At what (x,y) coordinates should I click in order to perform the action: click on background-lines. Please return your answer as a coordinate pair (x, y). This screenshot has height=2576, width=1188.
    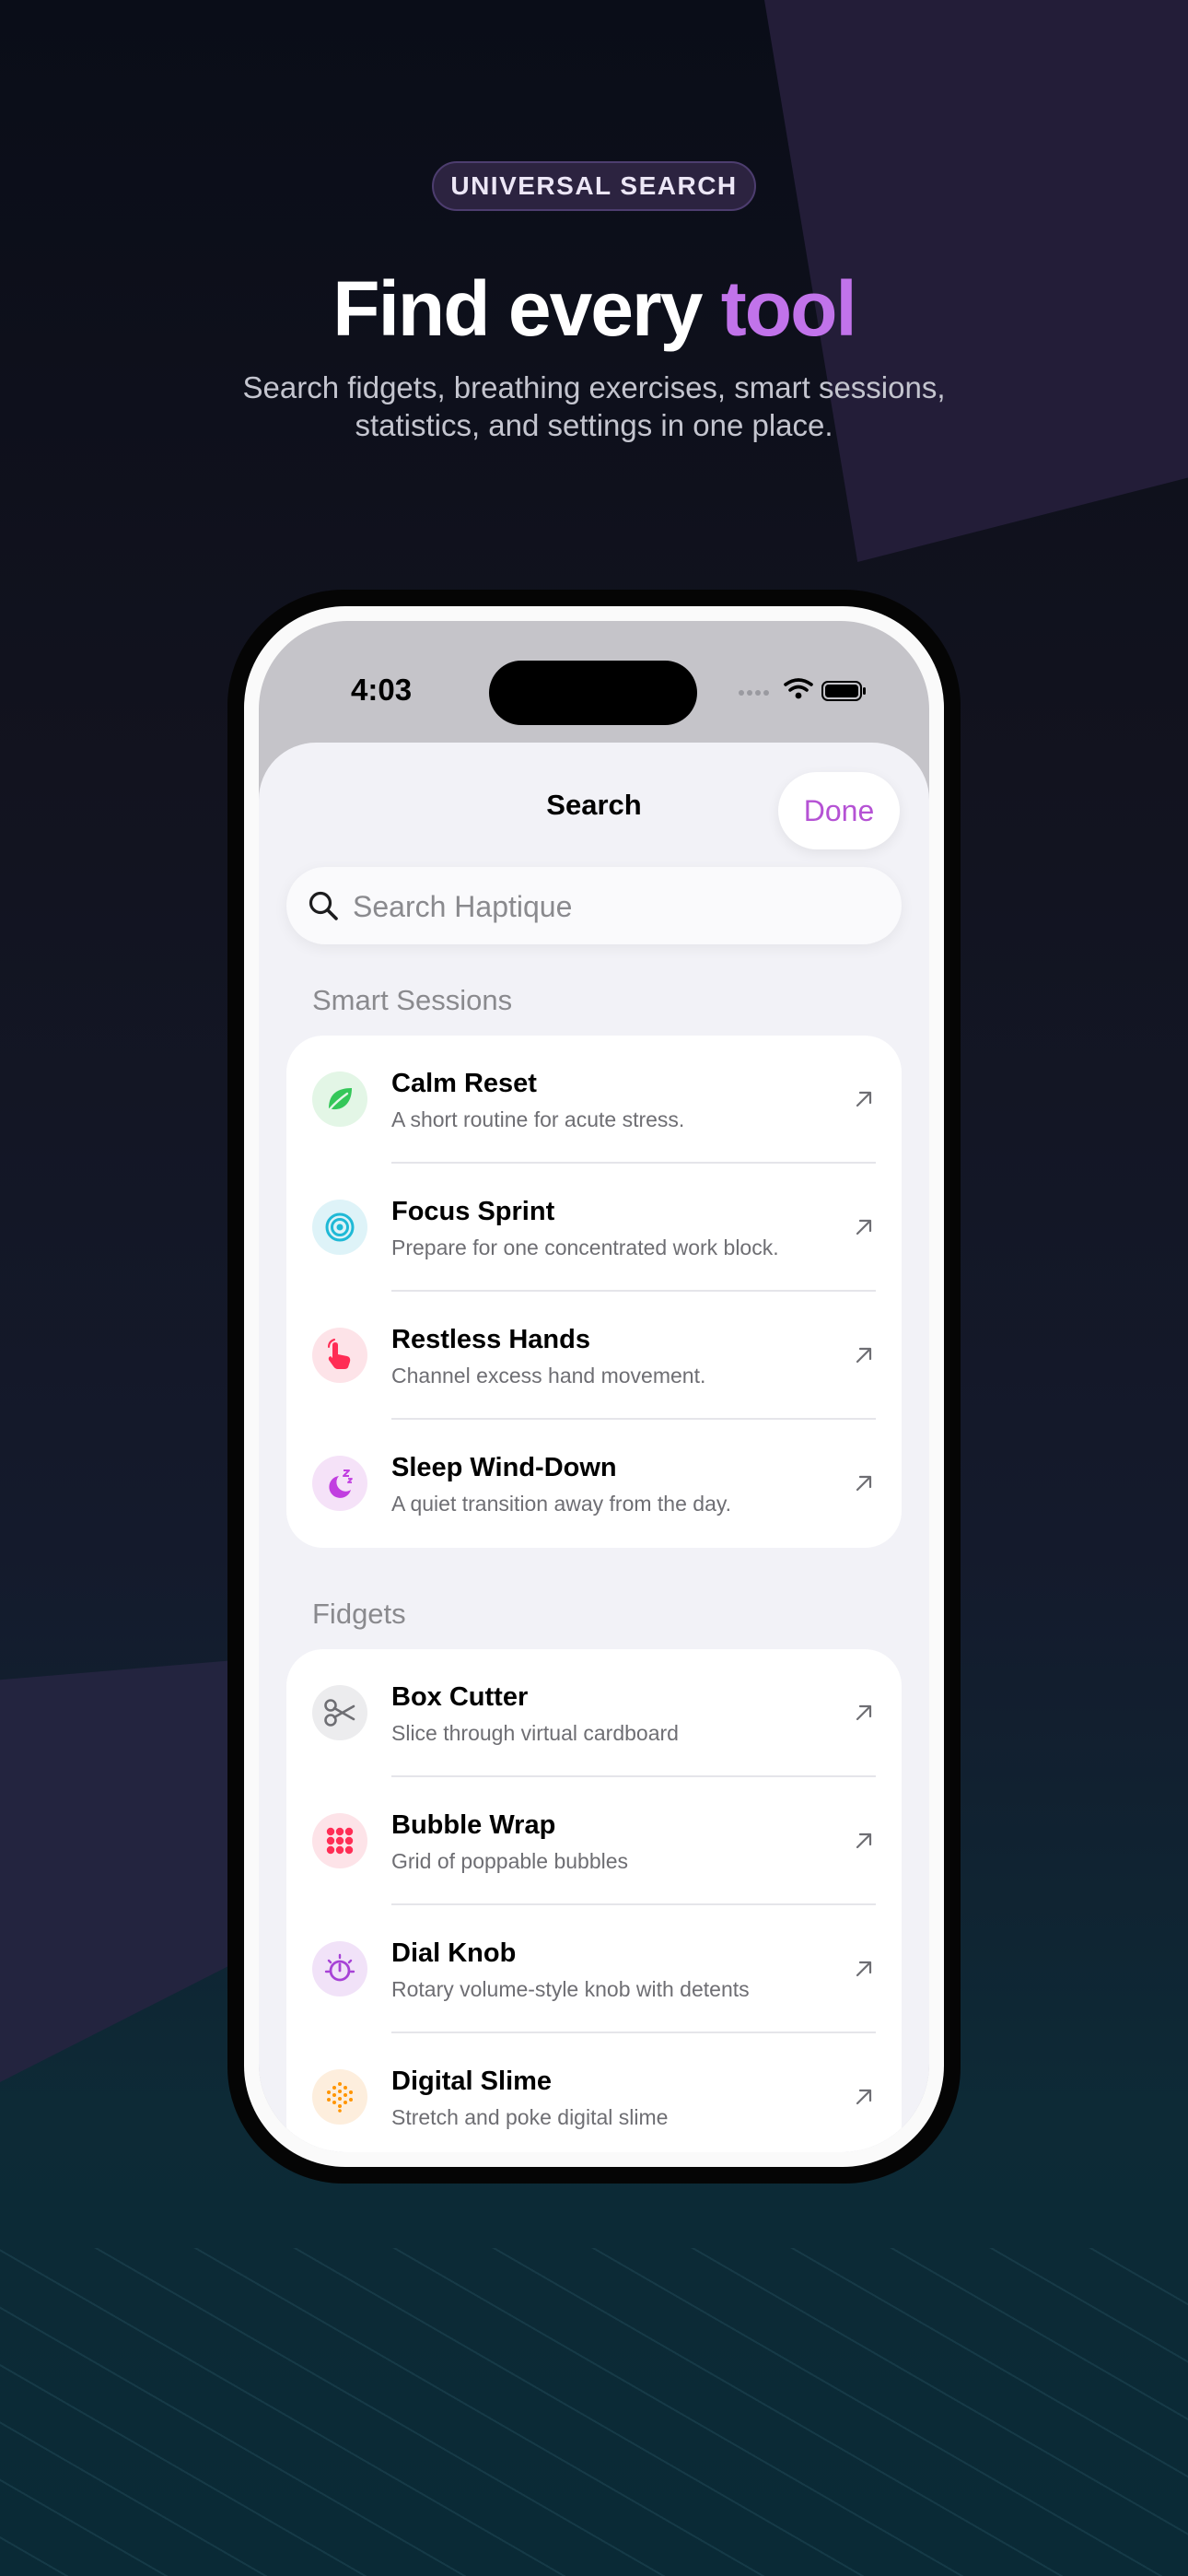
    Looking at the image, I should click on (594, 2412).